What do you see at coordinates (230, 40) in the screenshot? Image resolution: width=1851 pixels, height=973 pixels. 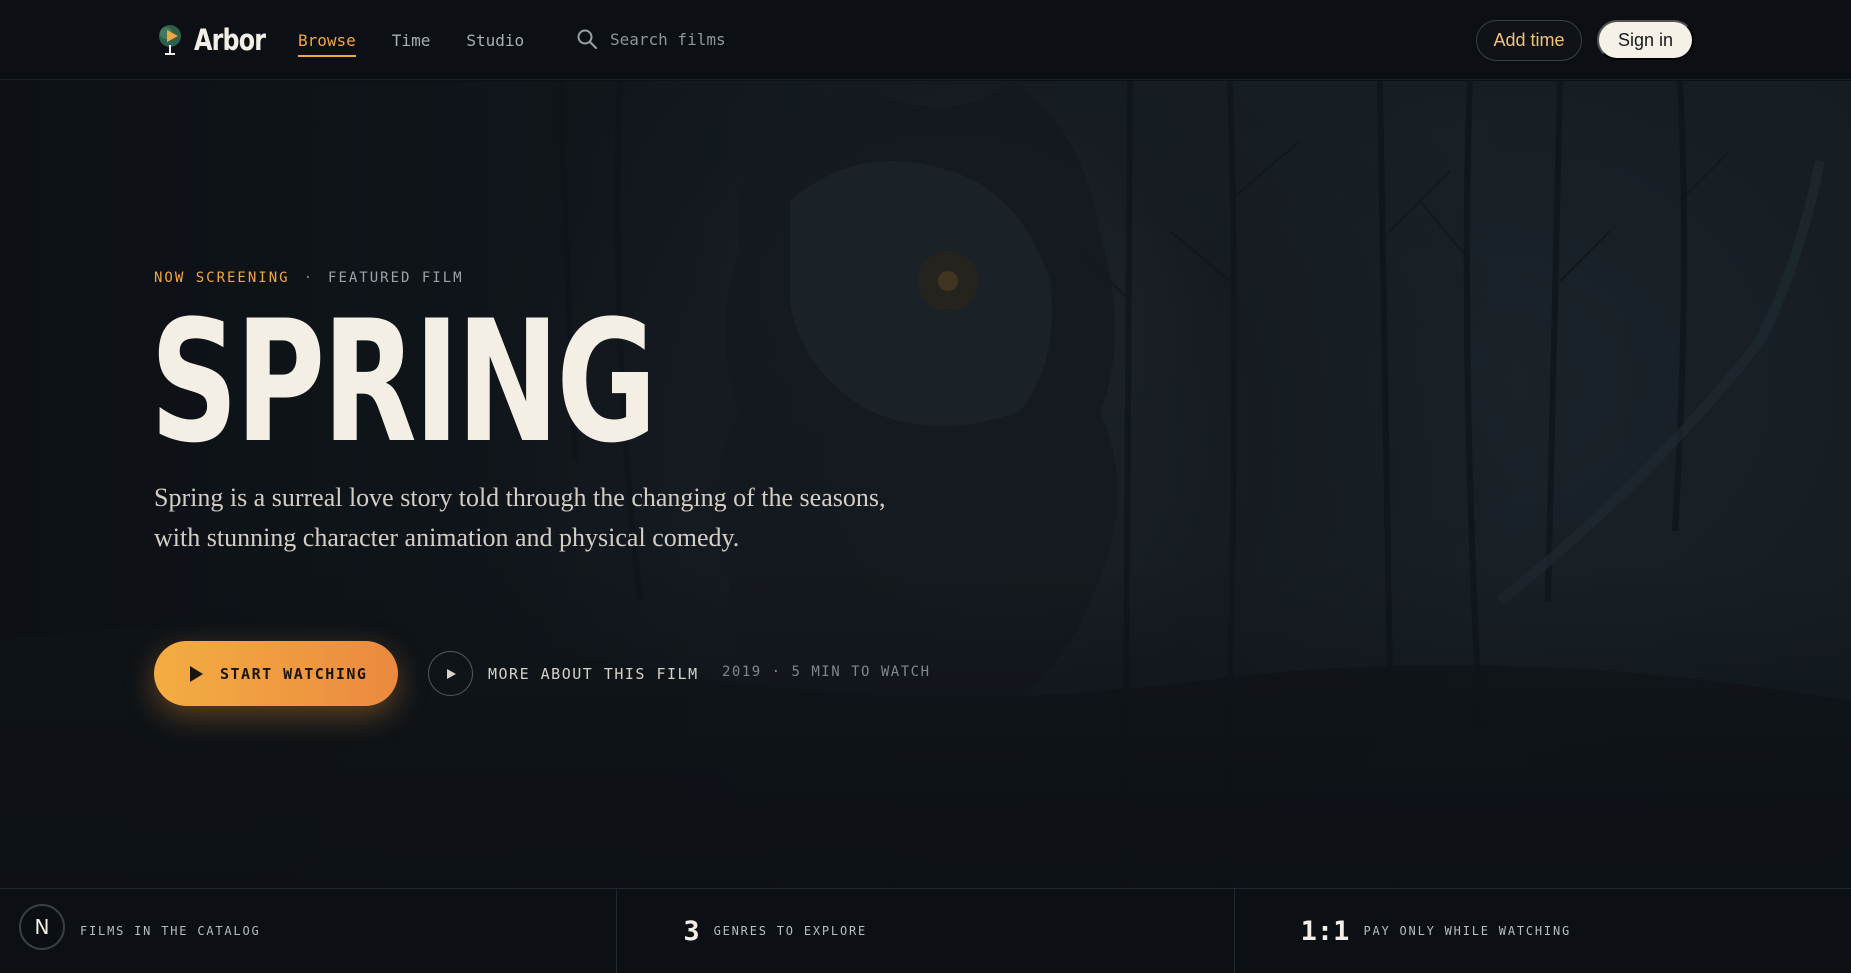 I see `brand-name: Arbor` at bounding box center [230, 40].